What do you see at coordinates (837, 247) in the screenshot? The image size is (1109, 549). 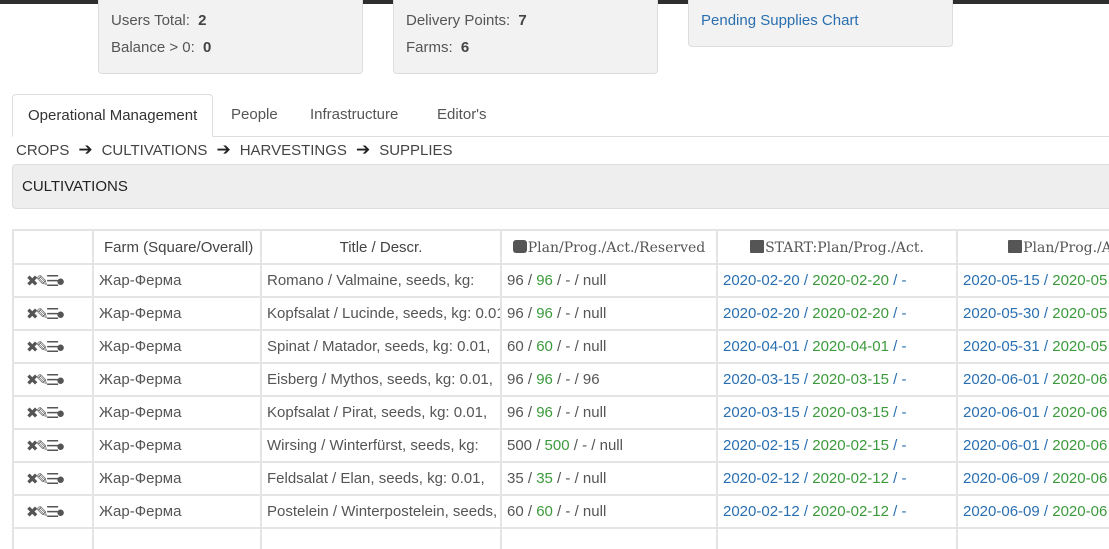 I see `start-header: START:Plan/Prog./Act.` at bounding box center [837, 247].